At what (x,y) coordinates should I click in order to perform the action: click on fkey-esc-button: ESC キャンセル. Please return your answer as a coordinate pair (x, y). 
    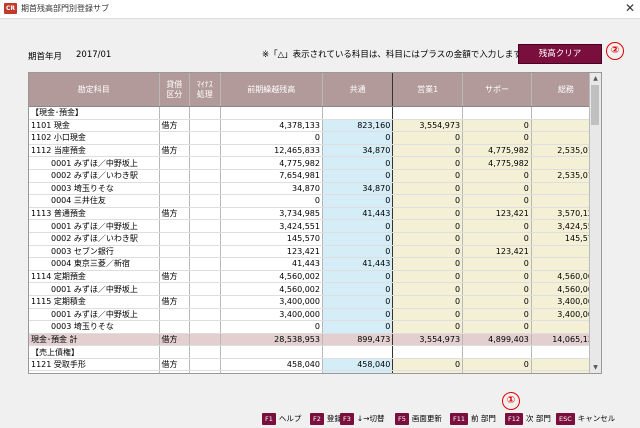
    Looking at the image, I should click on (585, 419).